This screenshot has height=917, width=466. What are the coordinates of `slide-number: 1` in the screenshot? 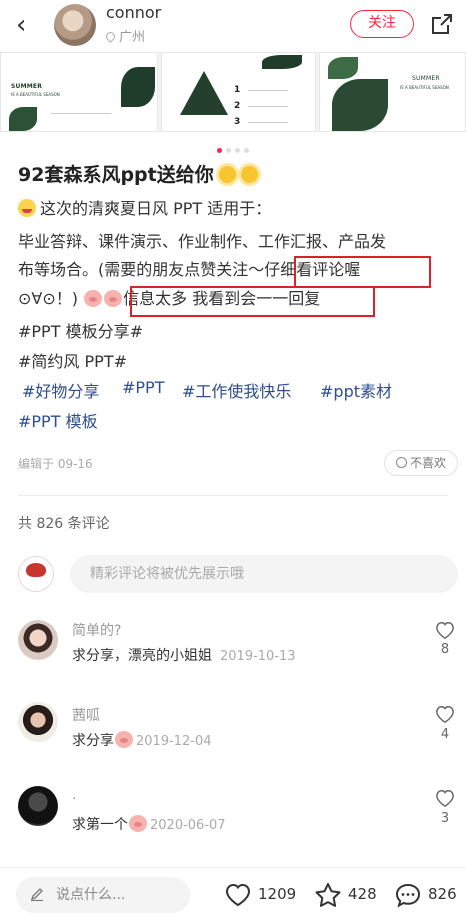 It's located at (237, 90).